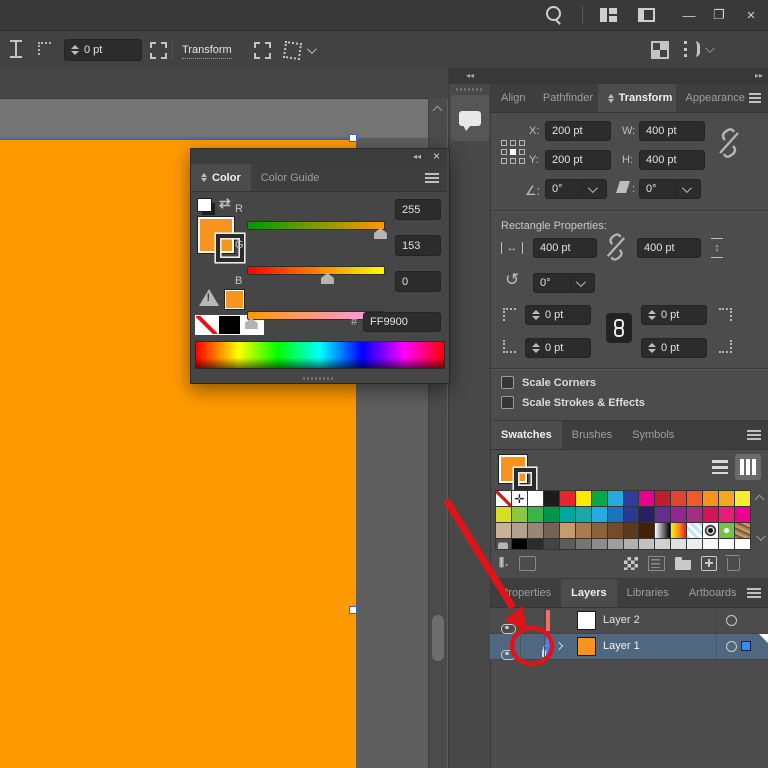  I want to click on y-field: 200 pt, so click(578, 160).